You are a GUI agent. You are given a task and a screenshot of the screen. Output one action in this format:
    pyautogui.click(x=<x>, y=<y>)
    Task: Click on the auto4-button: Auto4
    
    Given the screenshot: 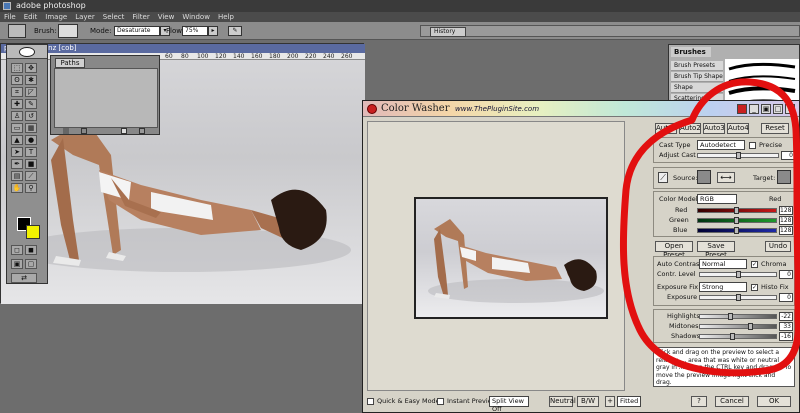 What is the action you would take?
    pyautogui.click(x=738, y=128)
    